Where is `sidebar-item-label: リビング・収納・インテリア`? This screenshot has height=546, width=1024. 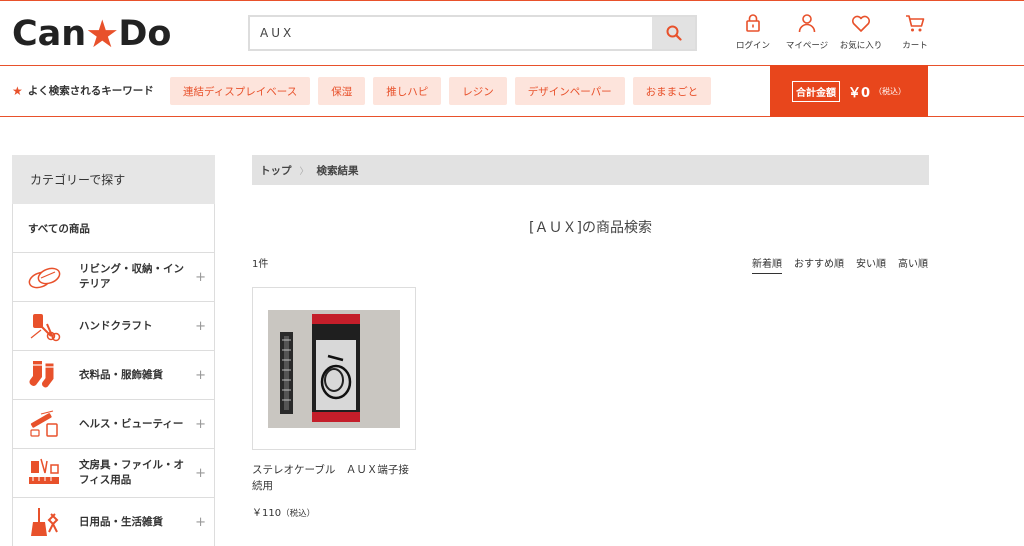 sidebar-item-label: リビング・収納・インテリア is located at coordinates (131, 276).